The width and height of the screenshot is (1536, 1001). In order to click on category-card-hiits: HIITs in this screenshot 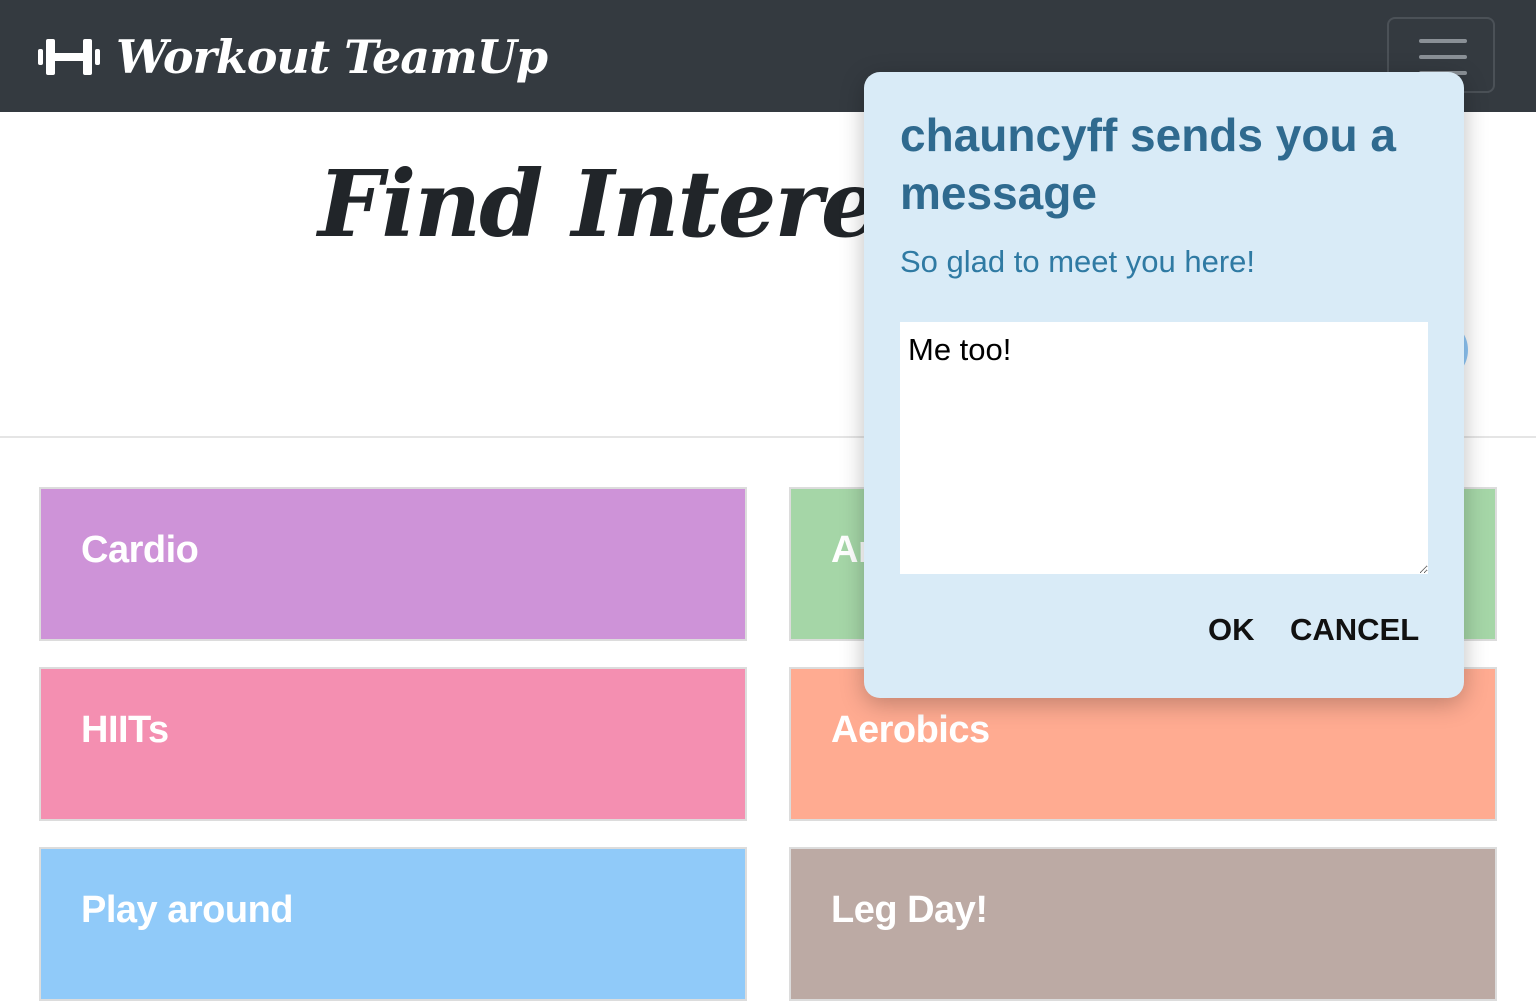, I will do `click(393, 744)`.